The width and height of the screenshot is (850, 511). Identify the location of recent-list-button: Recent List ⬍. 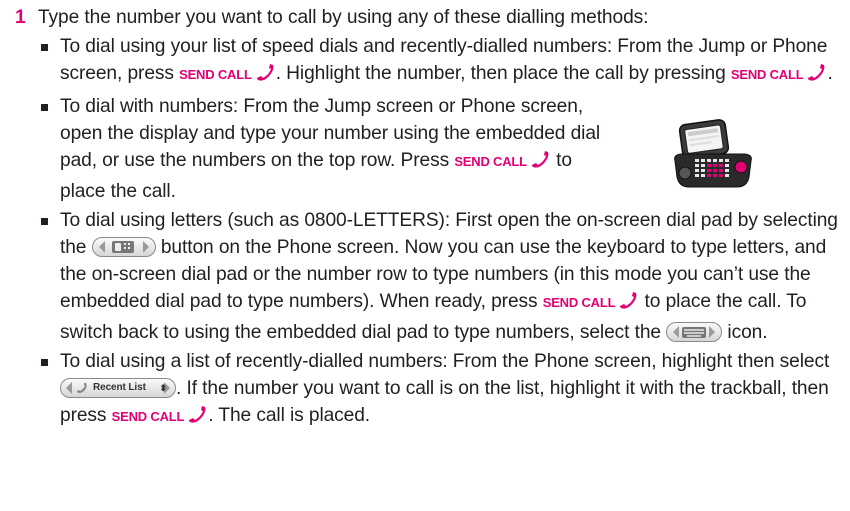
(118, 388).